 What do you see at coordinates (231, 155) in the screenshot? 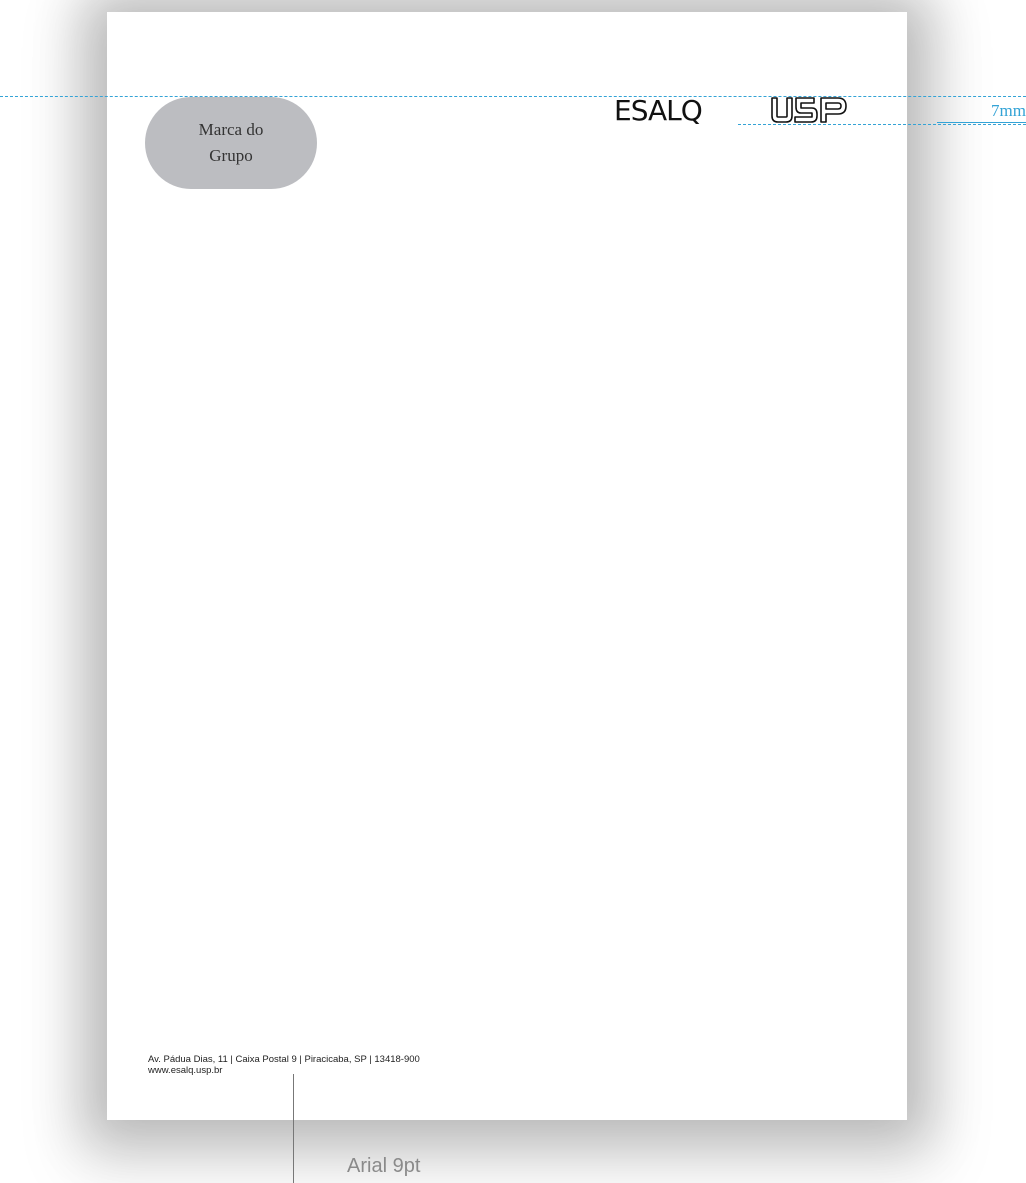
I see `group-mark-line2: Grupo` at bounding box center [231, 155].